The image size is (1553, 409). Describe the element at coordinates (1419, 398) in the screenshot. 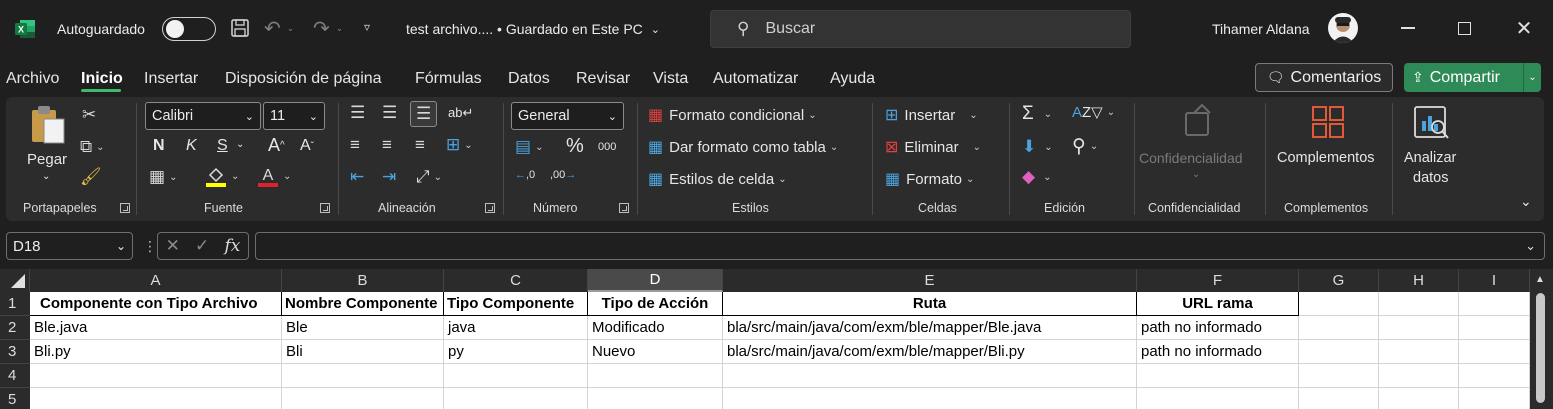

I see `cell-h5` at that location.